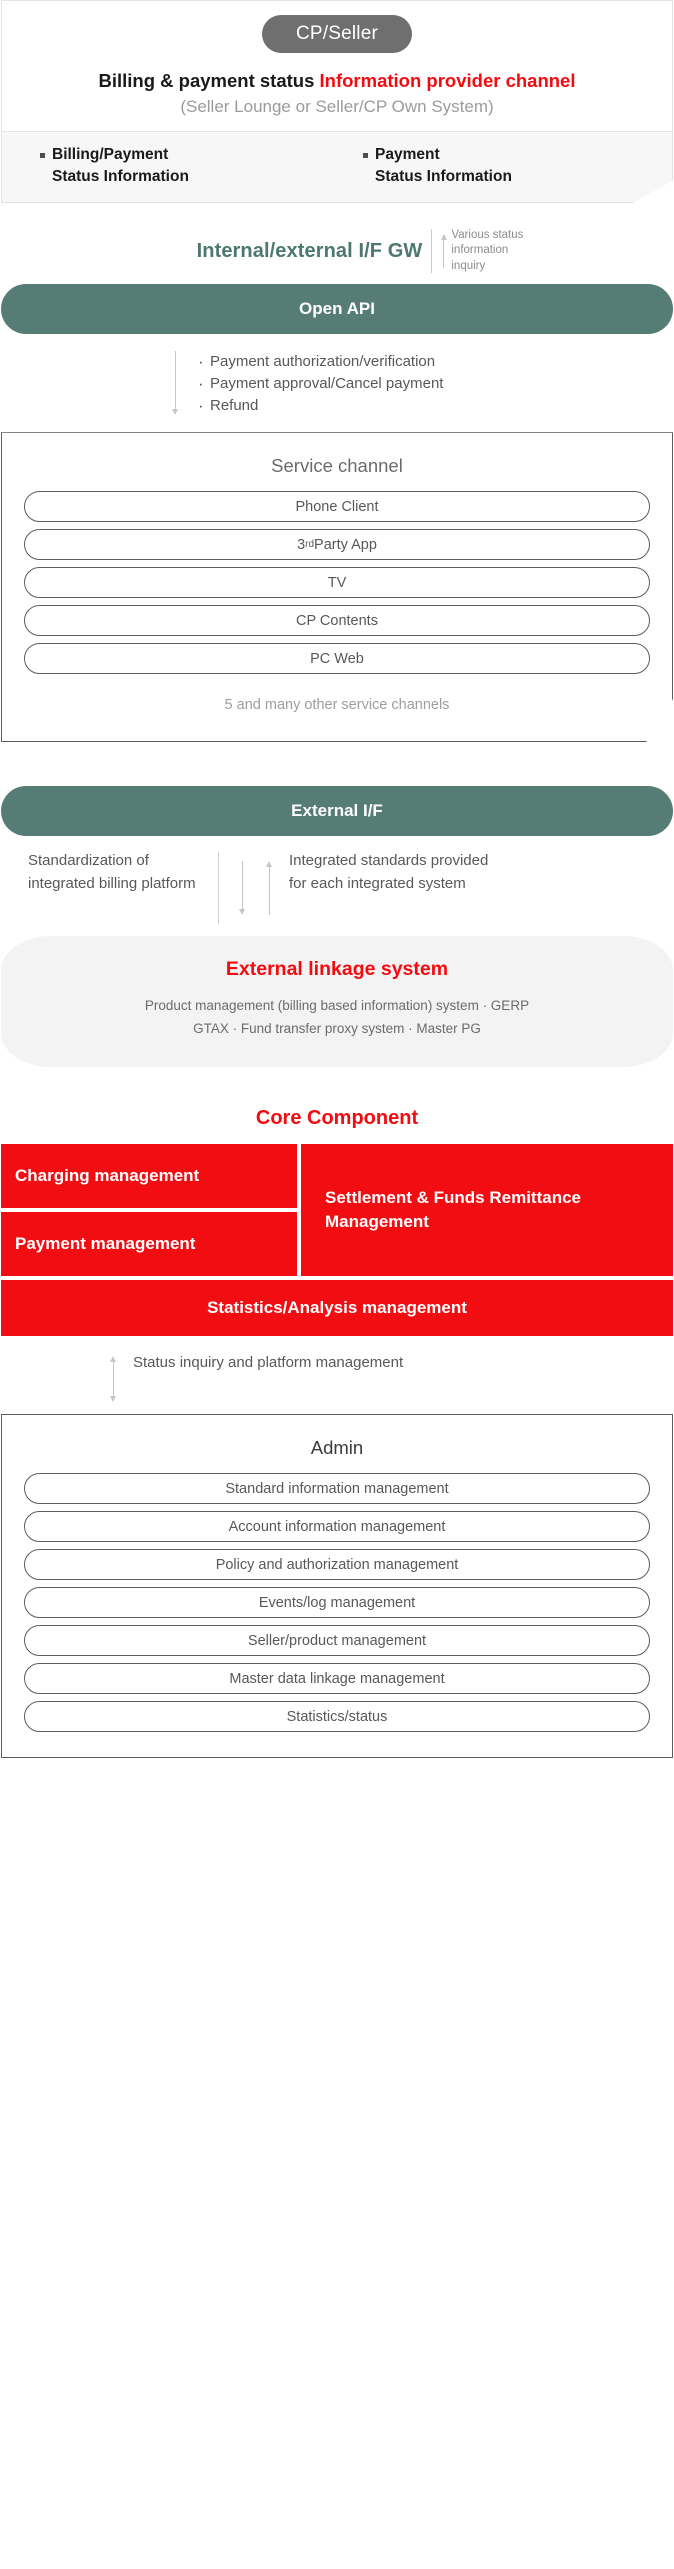 This screenshot has width=674, height=2569. I want to click on service-channel-item-cp-contents: CP Contents, so click(337, 621).